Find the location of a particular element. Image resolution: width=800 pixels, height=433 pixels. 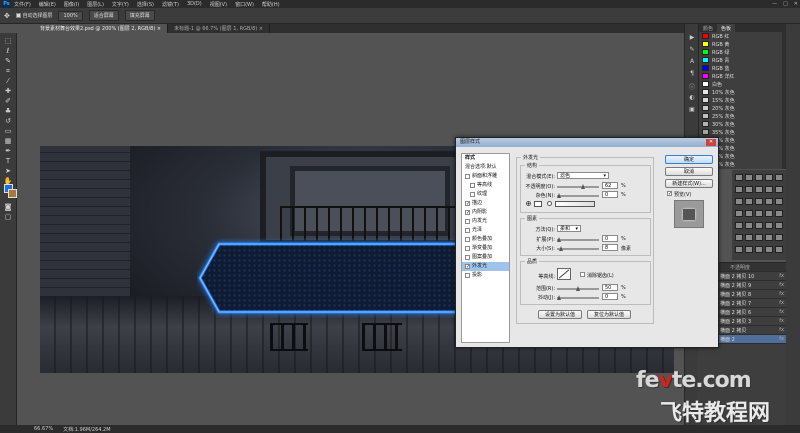

jitter-input: 0 is located at coordinates (610, 296).